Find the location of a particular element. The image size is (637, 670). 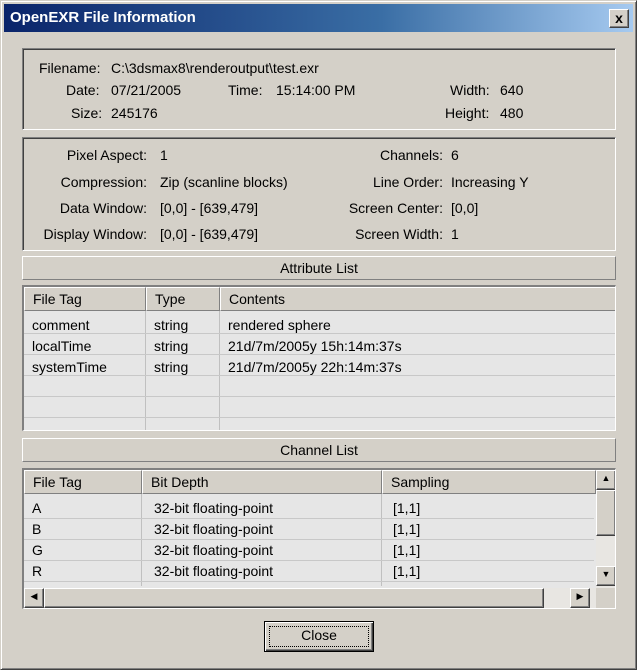

channel-grid-h2 is located at coordinates (309, 539).